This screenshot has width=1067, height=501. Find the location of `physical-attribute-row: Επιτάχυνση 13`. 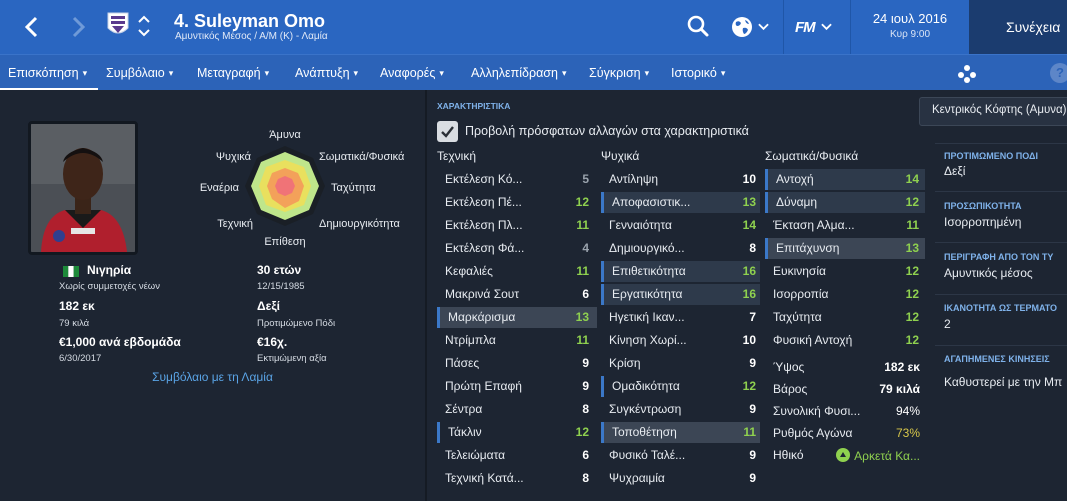

physical-attribute-row: Επιτάχυνση 13 is located at coordinates (845, 248).